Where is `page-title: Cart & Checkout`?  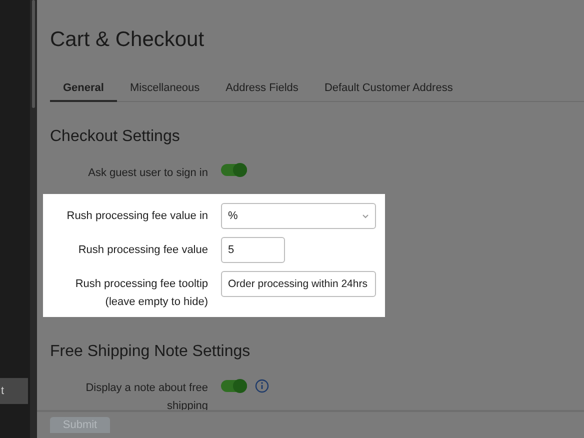
page-title: Cart & Checkout is located at coordinates (128, 40).